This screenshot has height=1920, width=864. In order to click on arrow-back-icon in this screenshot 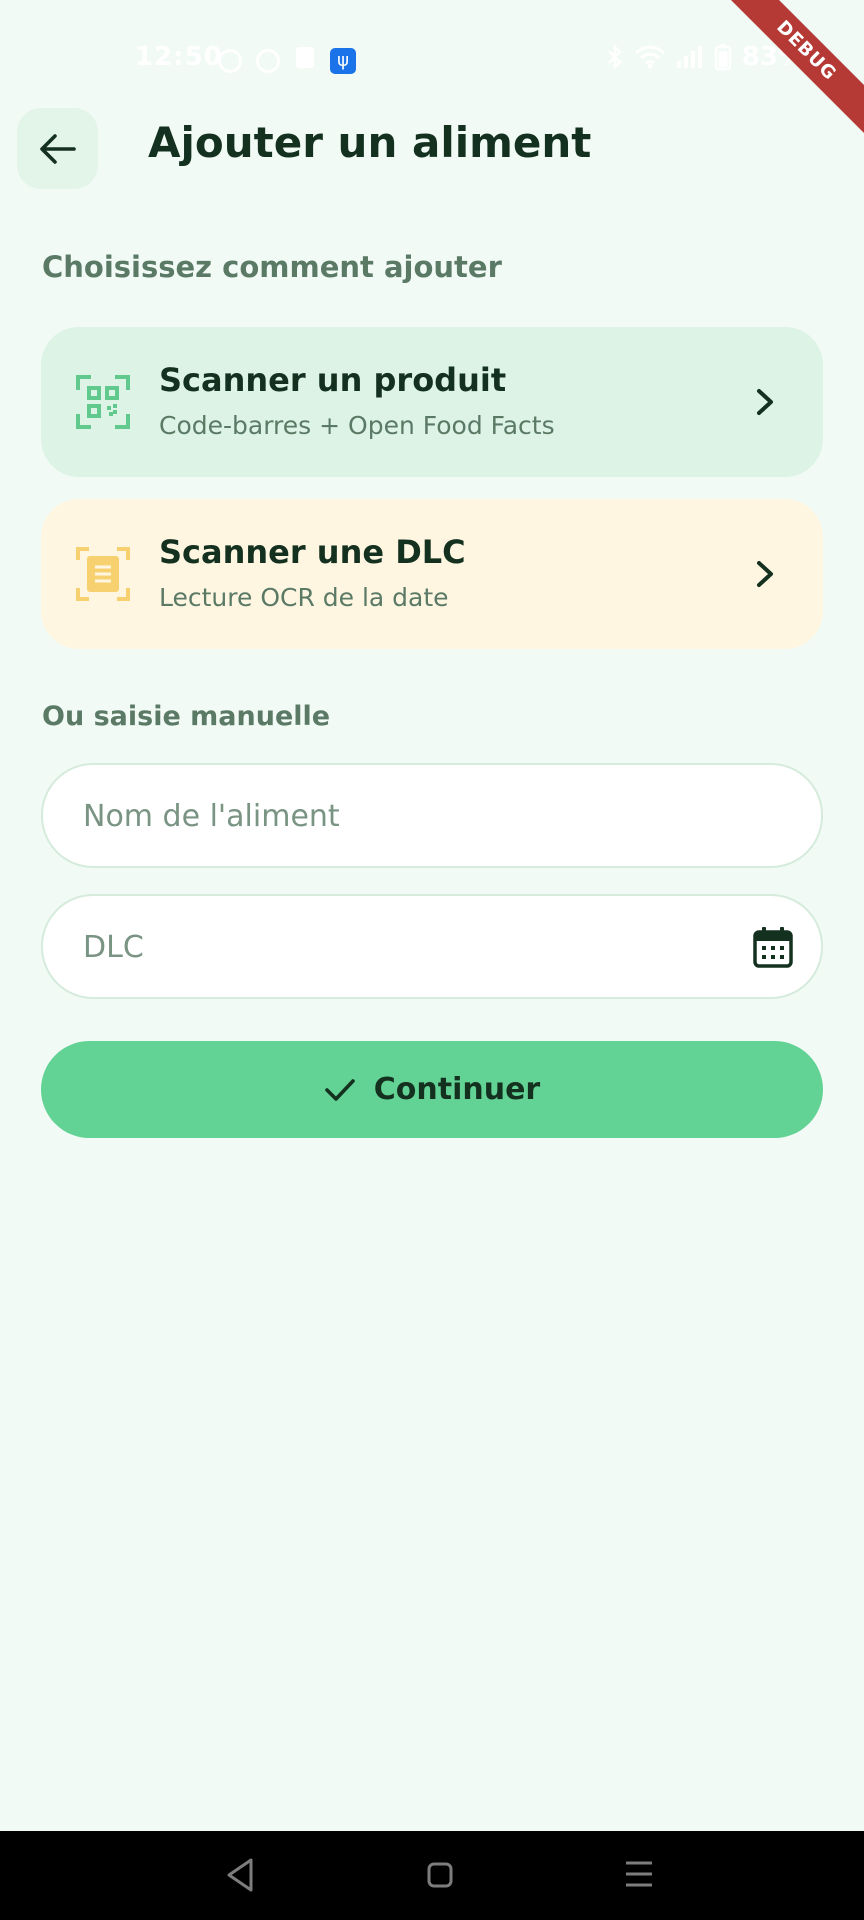, I will do `click(57, 148)`.